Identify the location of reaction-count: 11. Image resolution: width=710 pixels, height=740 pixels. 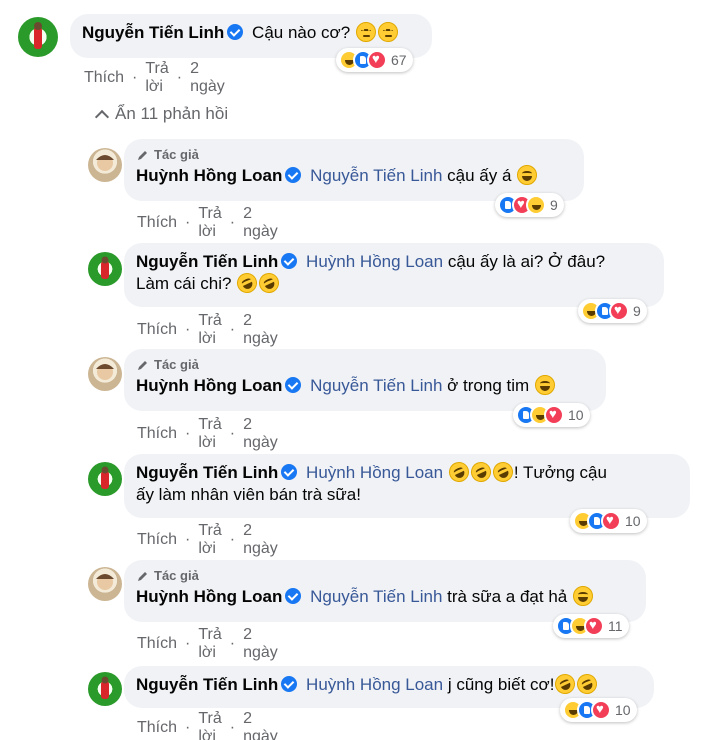
(615, 626).